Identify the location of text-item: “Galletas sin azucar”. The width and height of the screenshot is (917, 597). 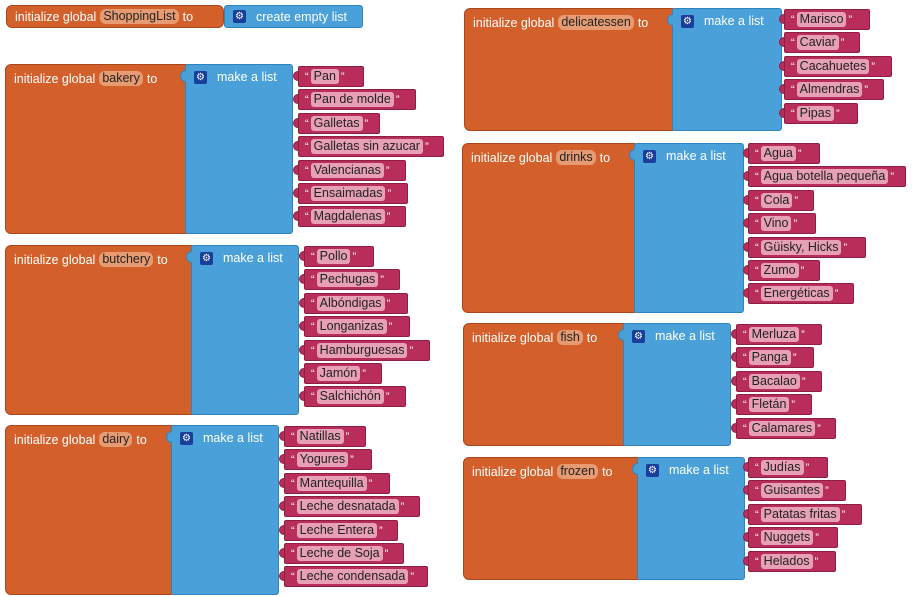
(371, 146).